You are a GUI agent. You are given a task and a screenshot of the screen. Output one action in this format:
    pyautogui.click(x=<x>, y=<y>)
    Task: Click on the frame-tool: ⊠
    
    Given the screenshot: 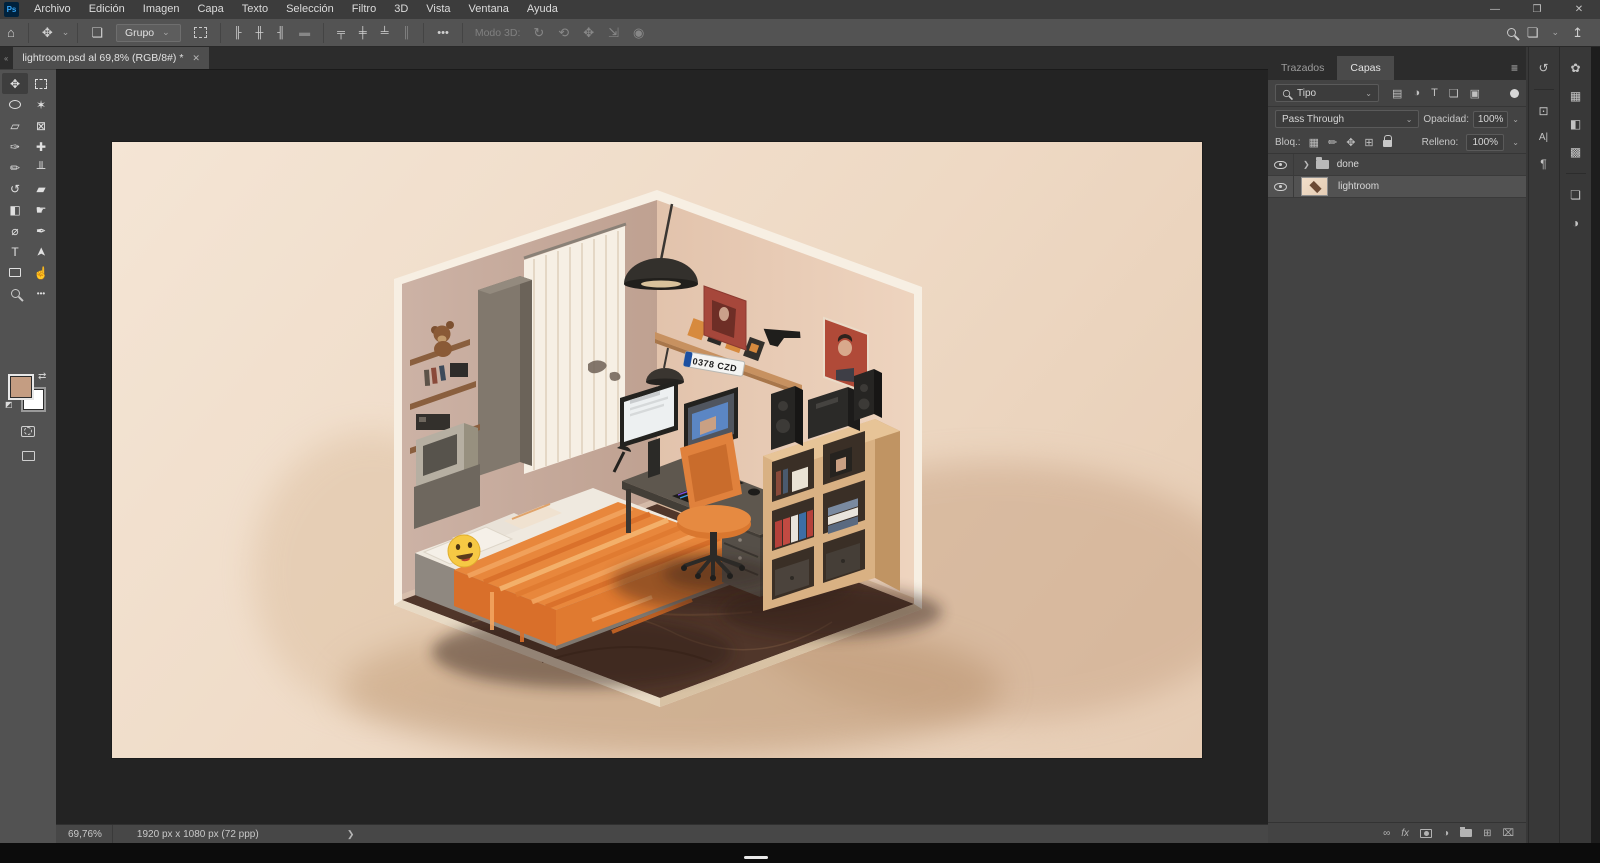 What is the action you would take?
    pyautogui.click(x=41, y=125)
    